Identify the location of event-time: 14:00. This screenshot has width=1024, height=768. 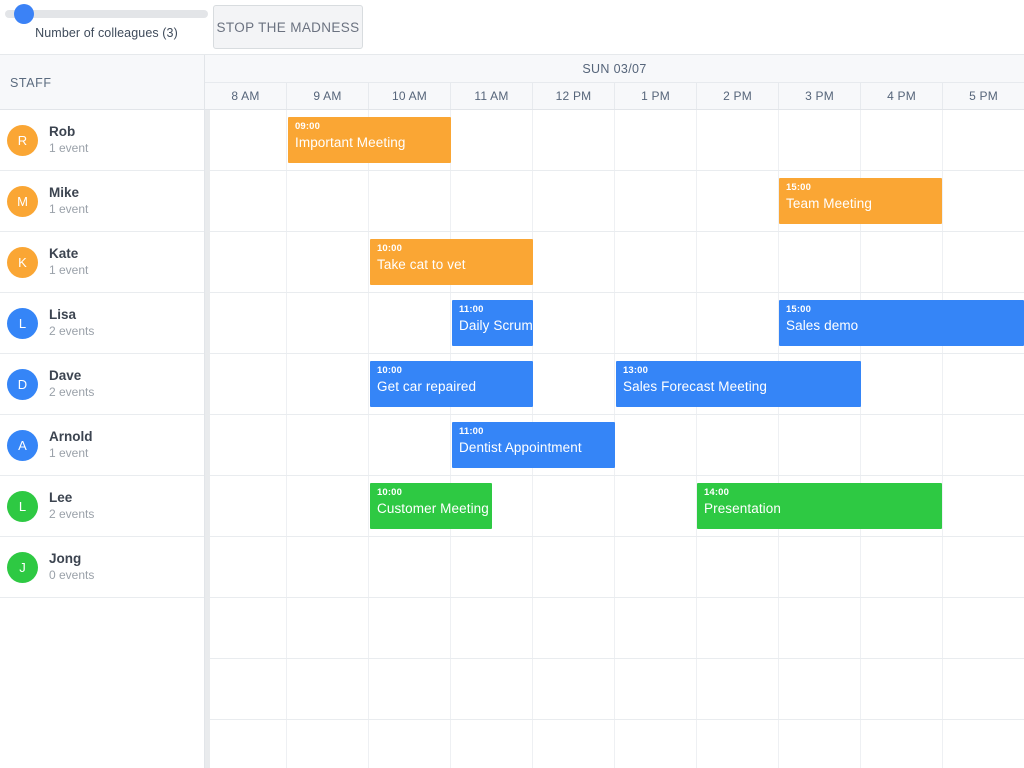
(717, 492).